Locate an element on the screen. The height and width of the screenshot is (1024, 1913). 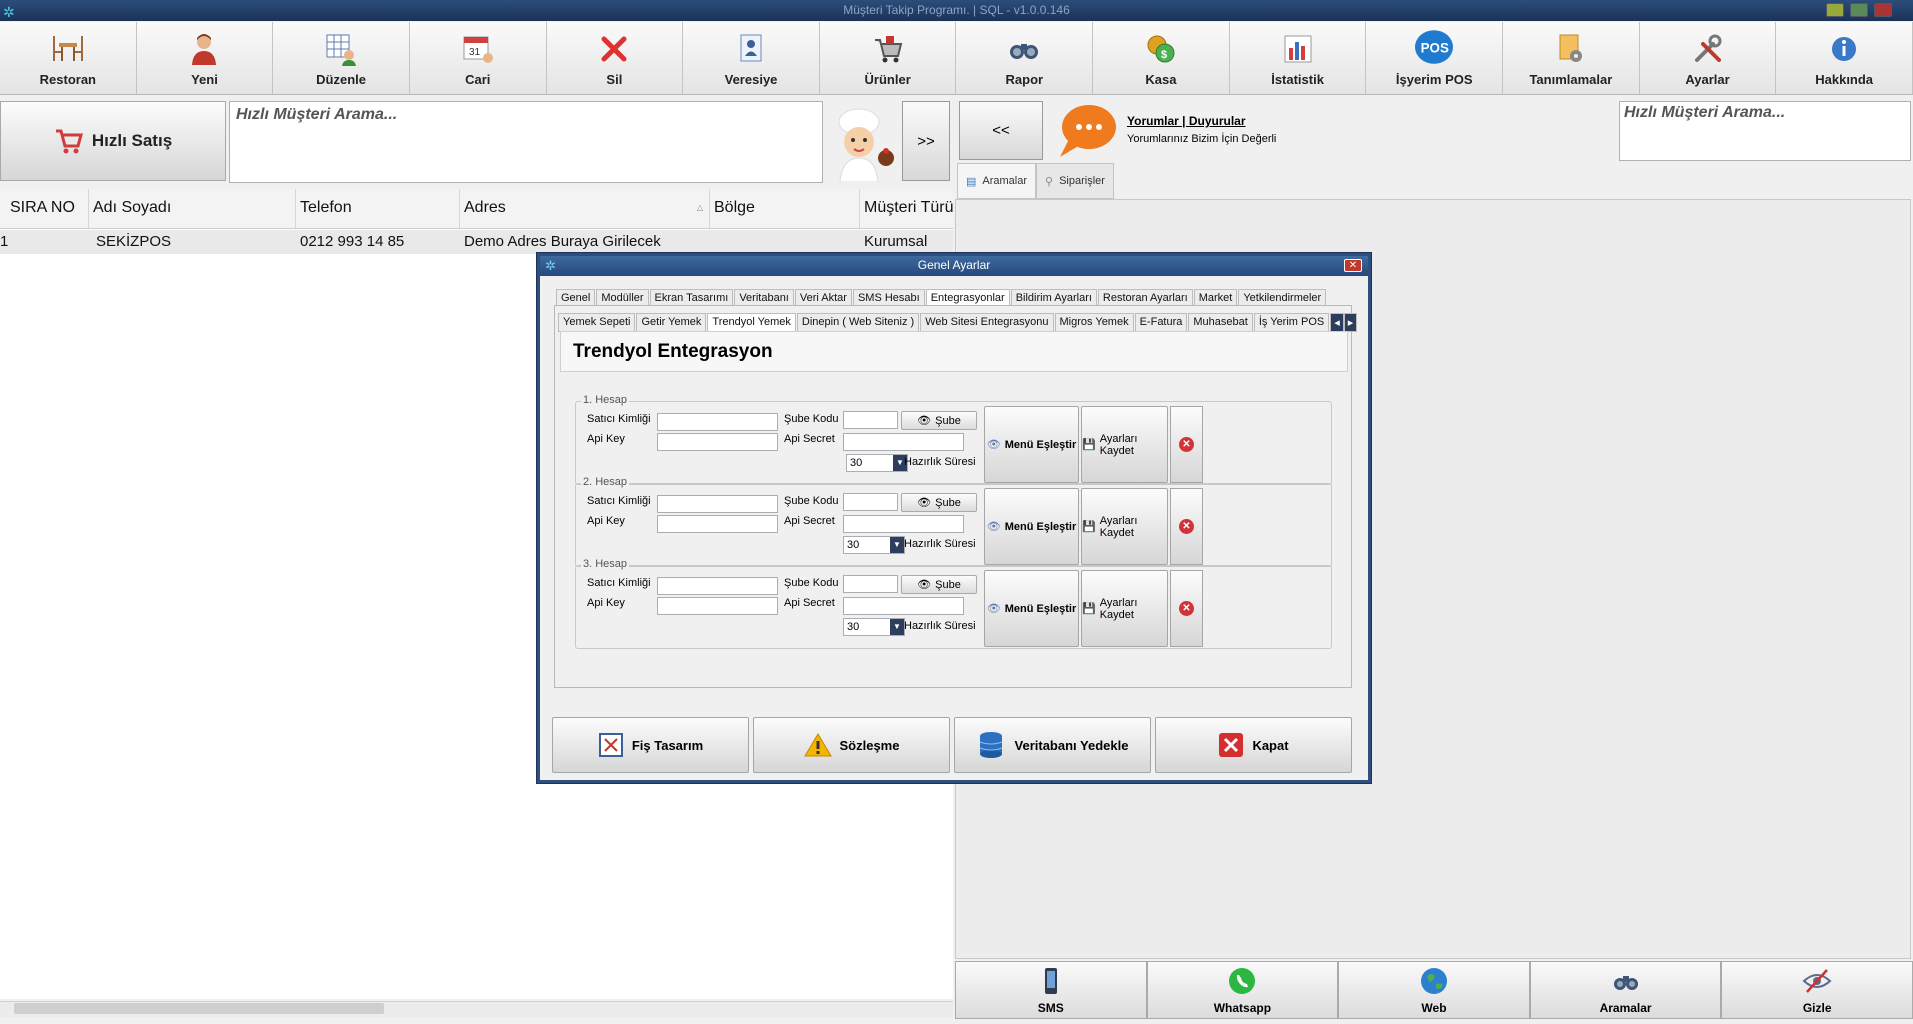
tab-scroll-right-icon: ▸ is located at coordinates (1350, 322).